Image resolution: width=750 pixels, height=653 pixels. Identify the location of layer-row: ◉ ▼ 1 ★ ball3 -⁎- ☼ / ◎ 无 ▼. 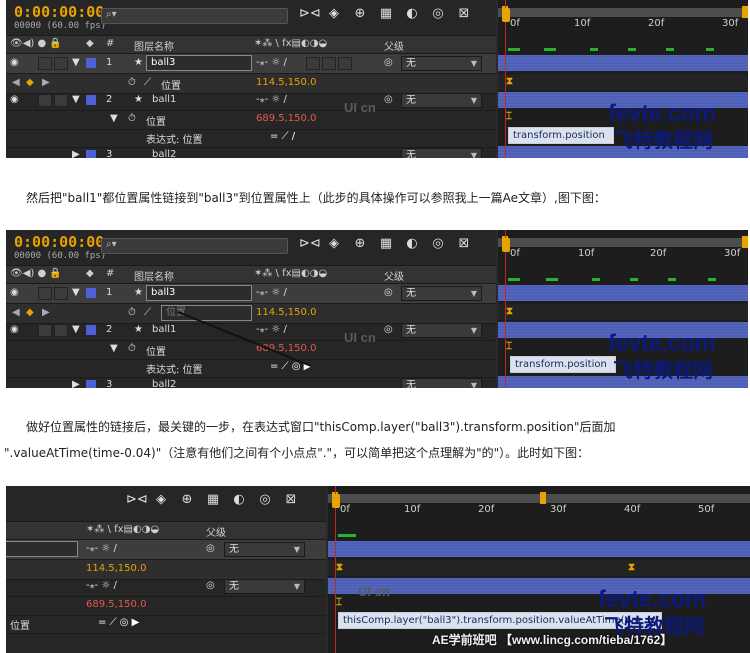
(251, 64).